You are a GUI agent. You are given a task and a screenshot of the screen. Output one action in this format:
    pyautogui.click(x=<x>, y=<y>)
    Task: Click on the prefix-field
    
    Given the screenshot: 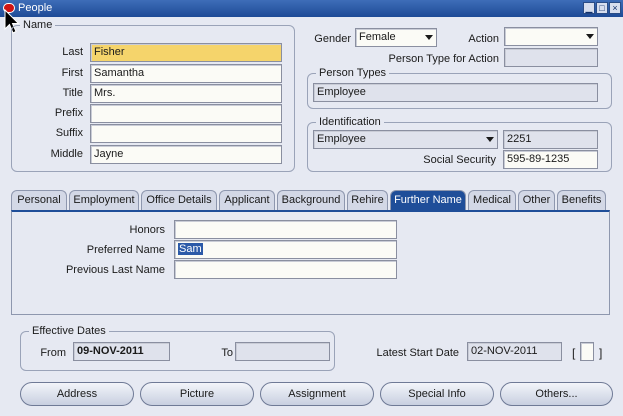 What is the action you would take?
    pyautogui.click(x=186, y=113)
    